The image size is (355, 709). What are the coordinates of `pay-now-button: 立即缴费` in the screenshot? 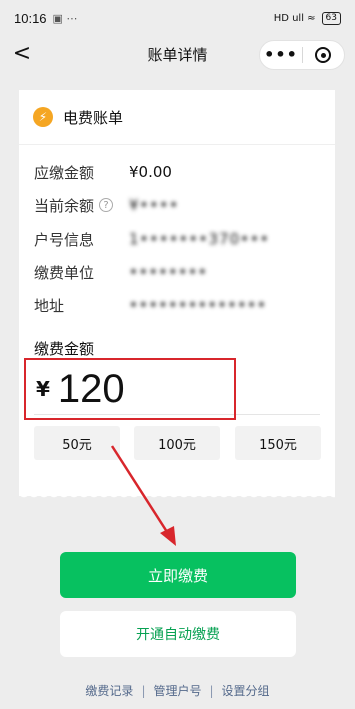 It's located at (178, 575).